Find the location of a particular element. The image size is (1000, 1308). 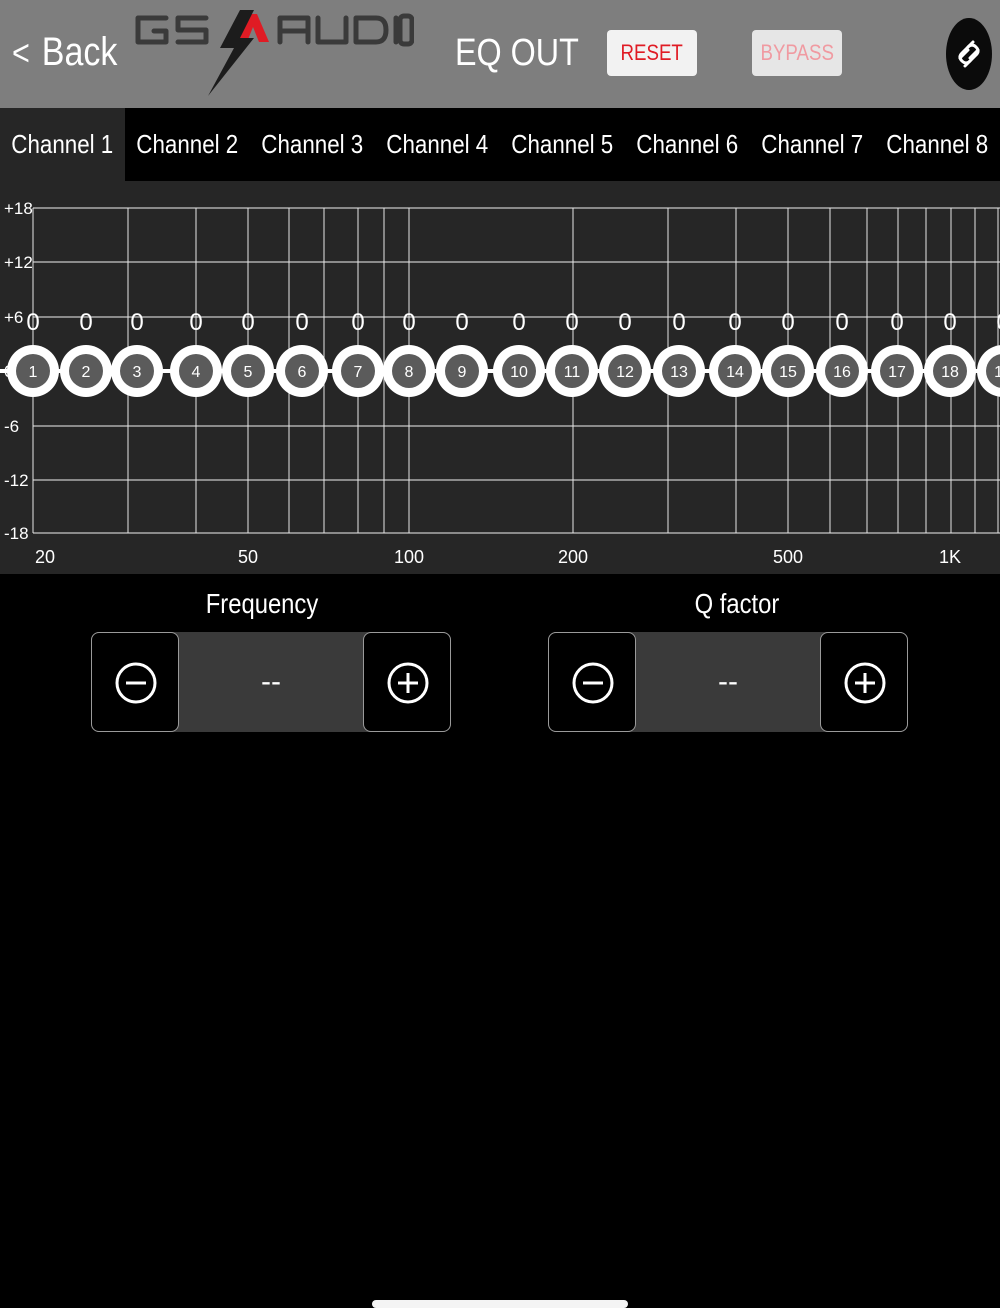

tab-channel-5: Channel 5 is located at coordinates (562, 144).